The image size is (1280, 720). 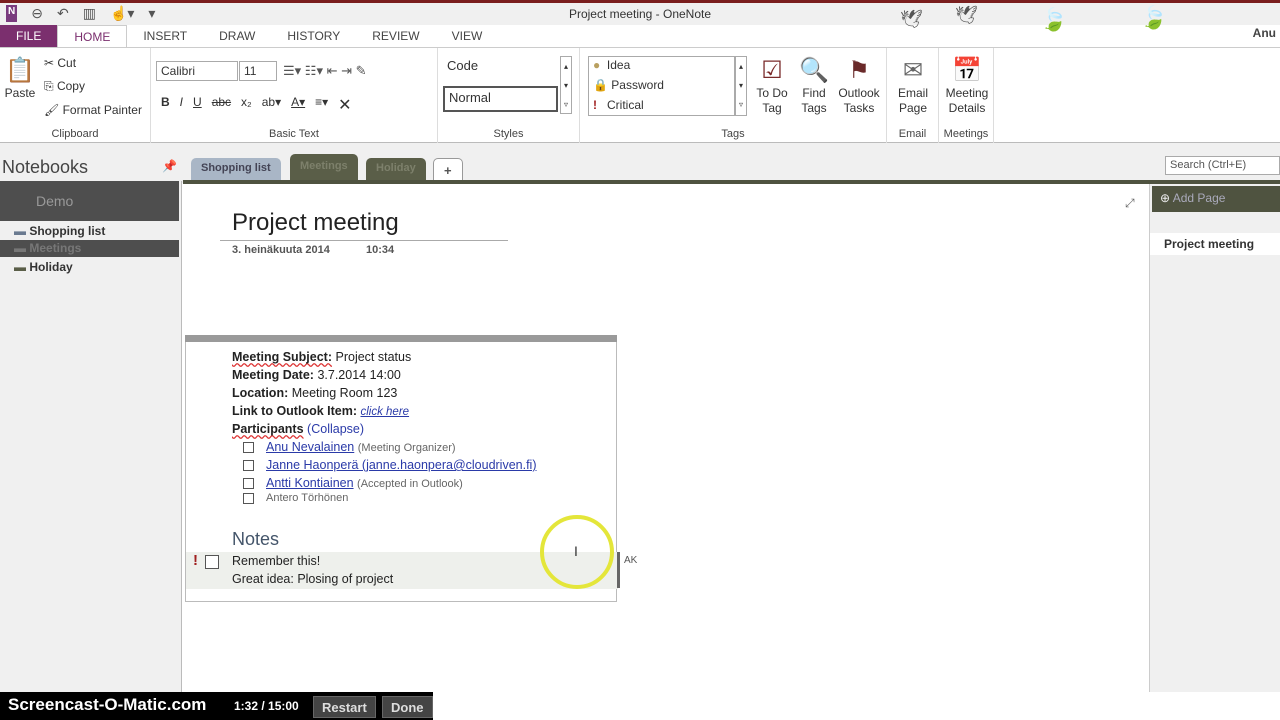 What do you see at coordinates (20, 78) in the screenshot?
I see `paste-button: 📋 Paste` at bounding box center [20, 78].